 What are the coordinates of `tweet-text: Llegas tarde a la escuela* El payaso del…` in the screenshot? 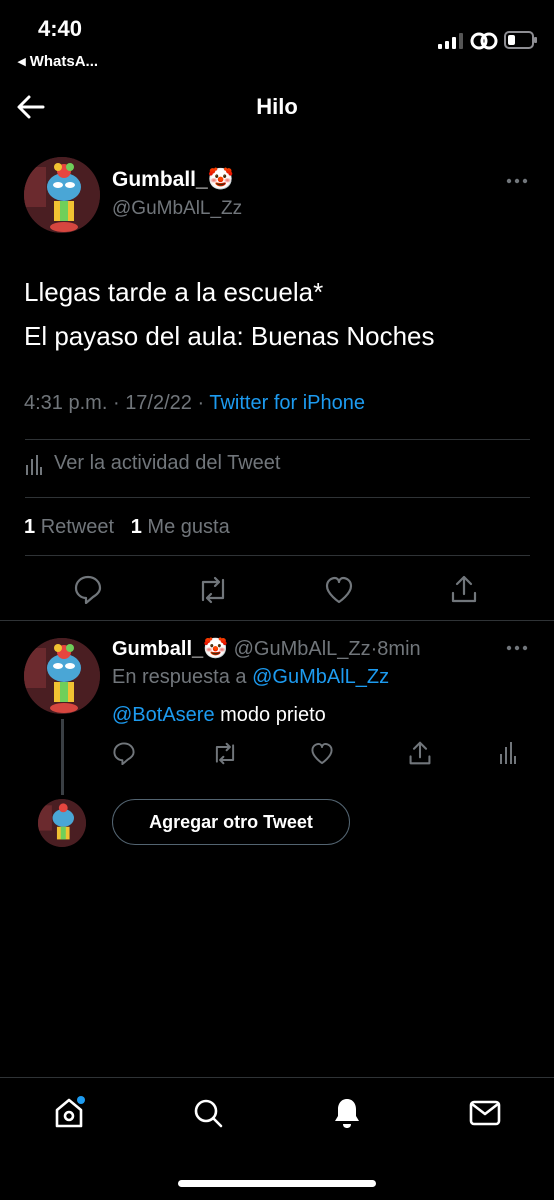 It's located at (229, 314).